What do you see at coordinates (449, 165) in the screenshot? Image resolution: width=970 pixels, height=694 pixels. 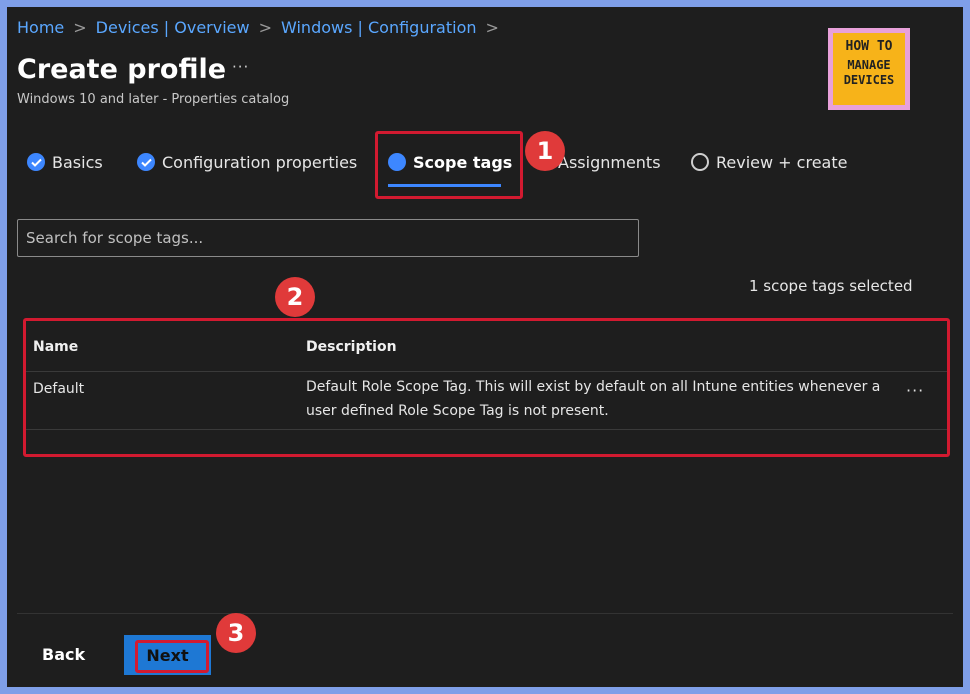 I see `highlight-box-scope-tags` at bounding box center [449, 165].